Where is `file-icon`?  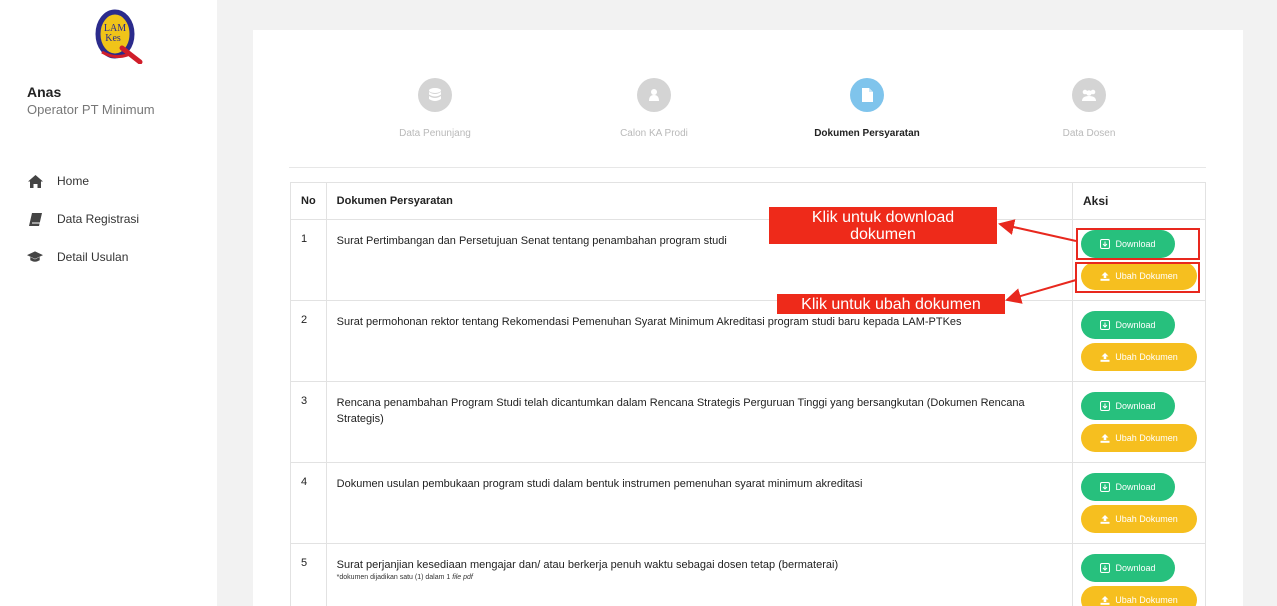
file-icon is located at coordinates (867, 95).